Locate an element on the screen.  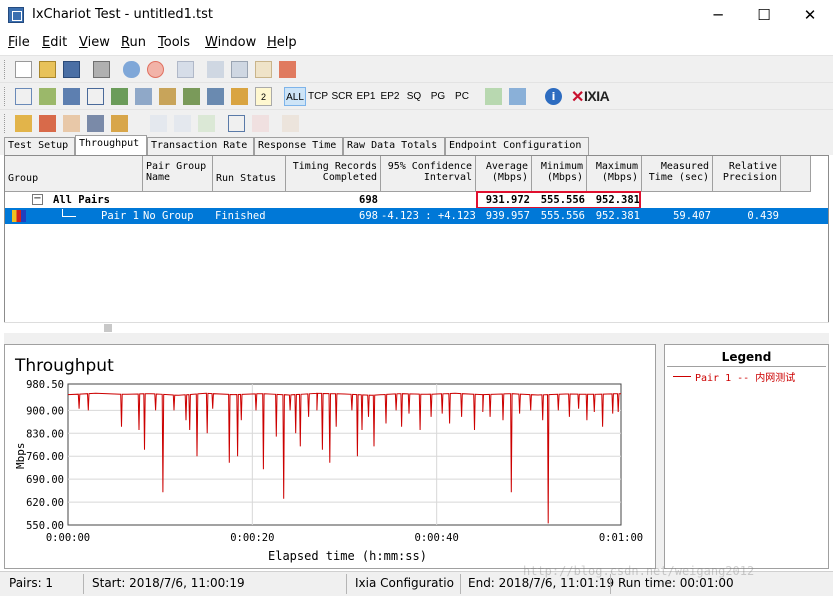
highlight-box is located at coordinates (558, 200).